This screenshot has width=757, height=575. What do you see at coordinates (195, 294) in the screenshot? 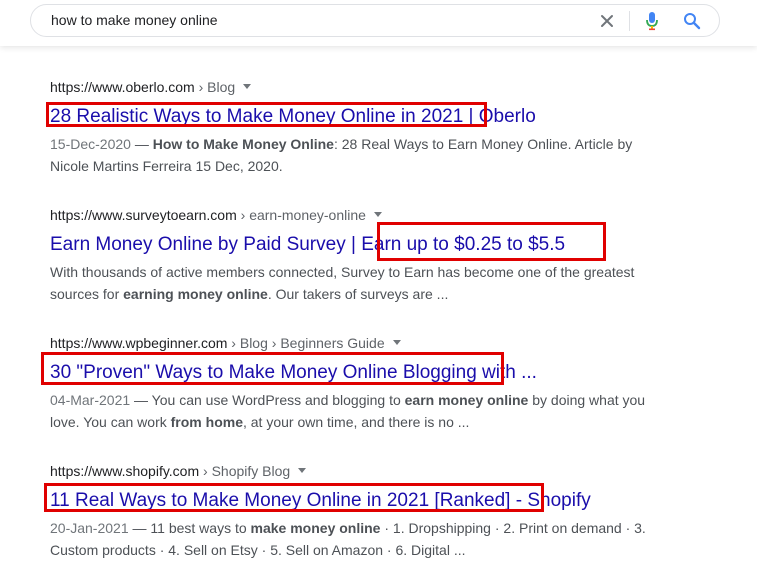
I see `snippet-keyword: earning money online` at bounding box center [195, 294].